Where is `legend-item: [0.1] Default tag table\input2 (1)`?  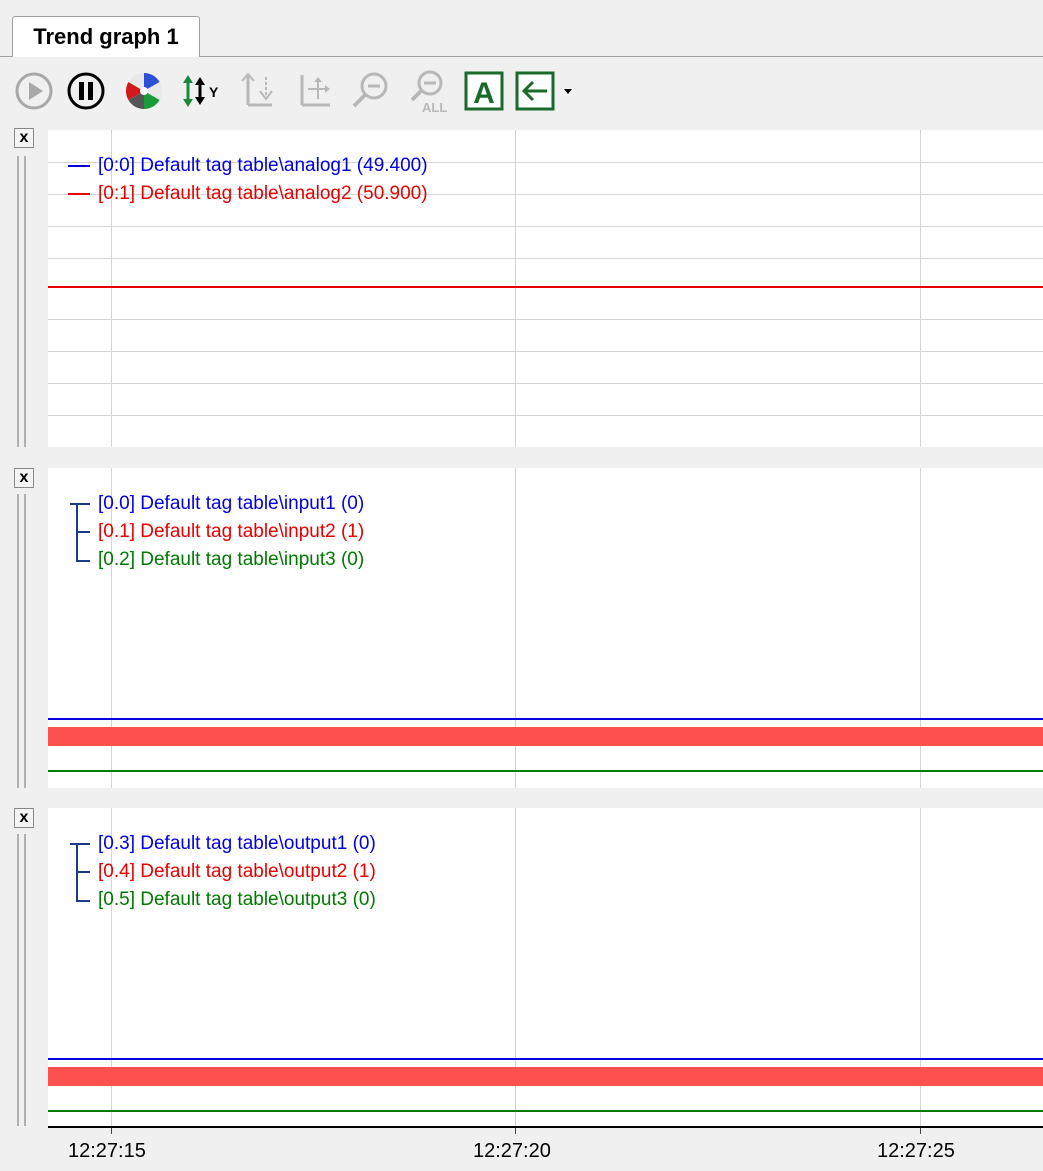 legend-item: [0.1] Default tag table\input2 (1) is located at coordinates (231, 532).